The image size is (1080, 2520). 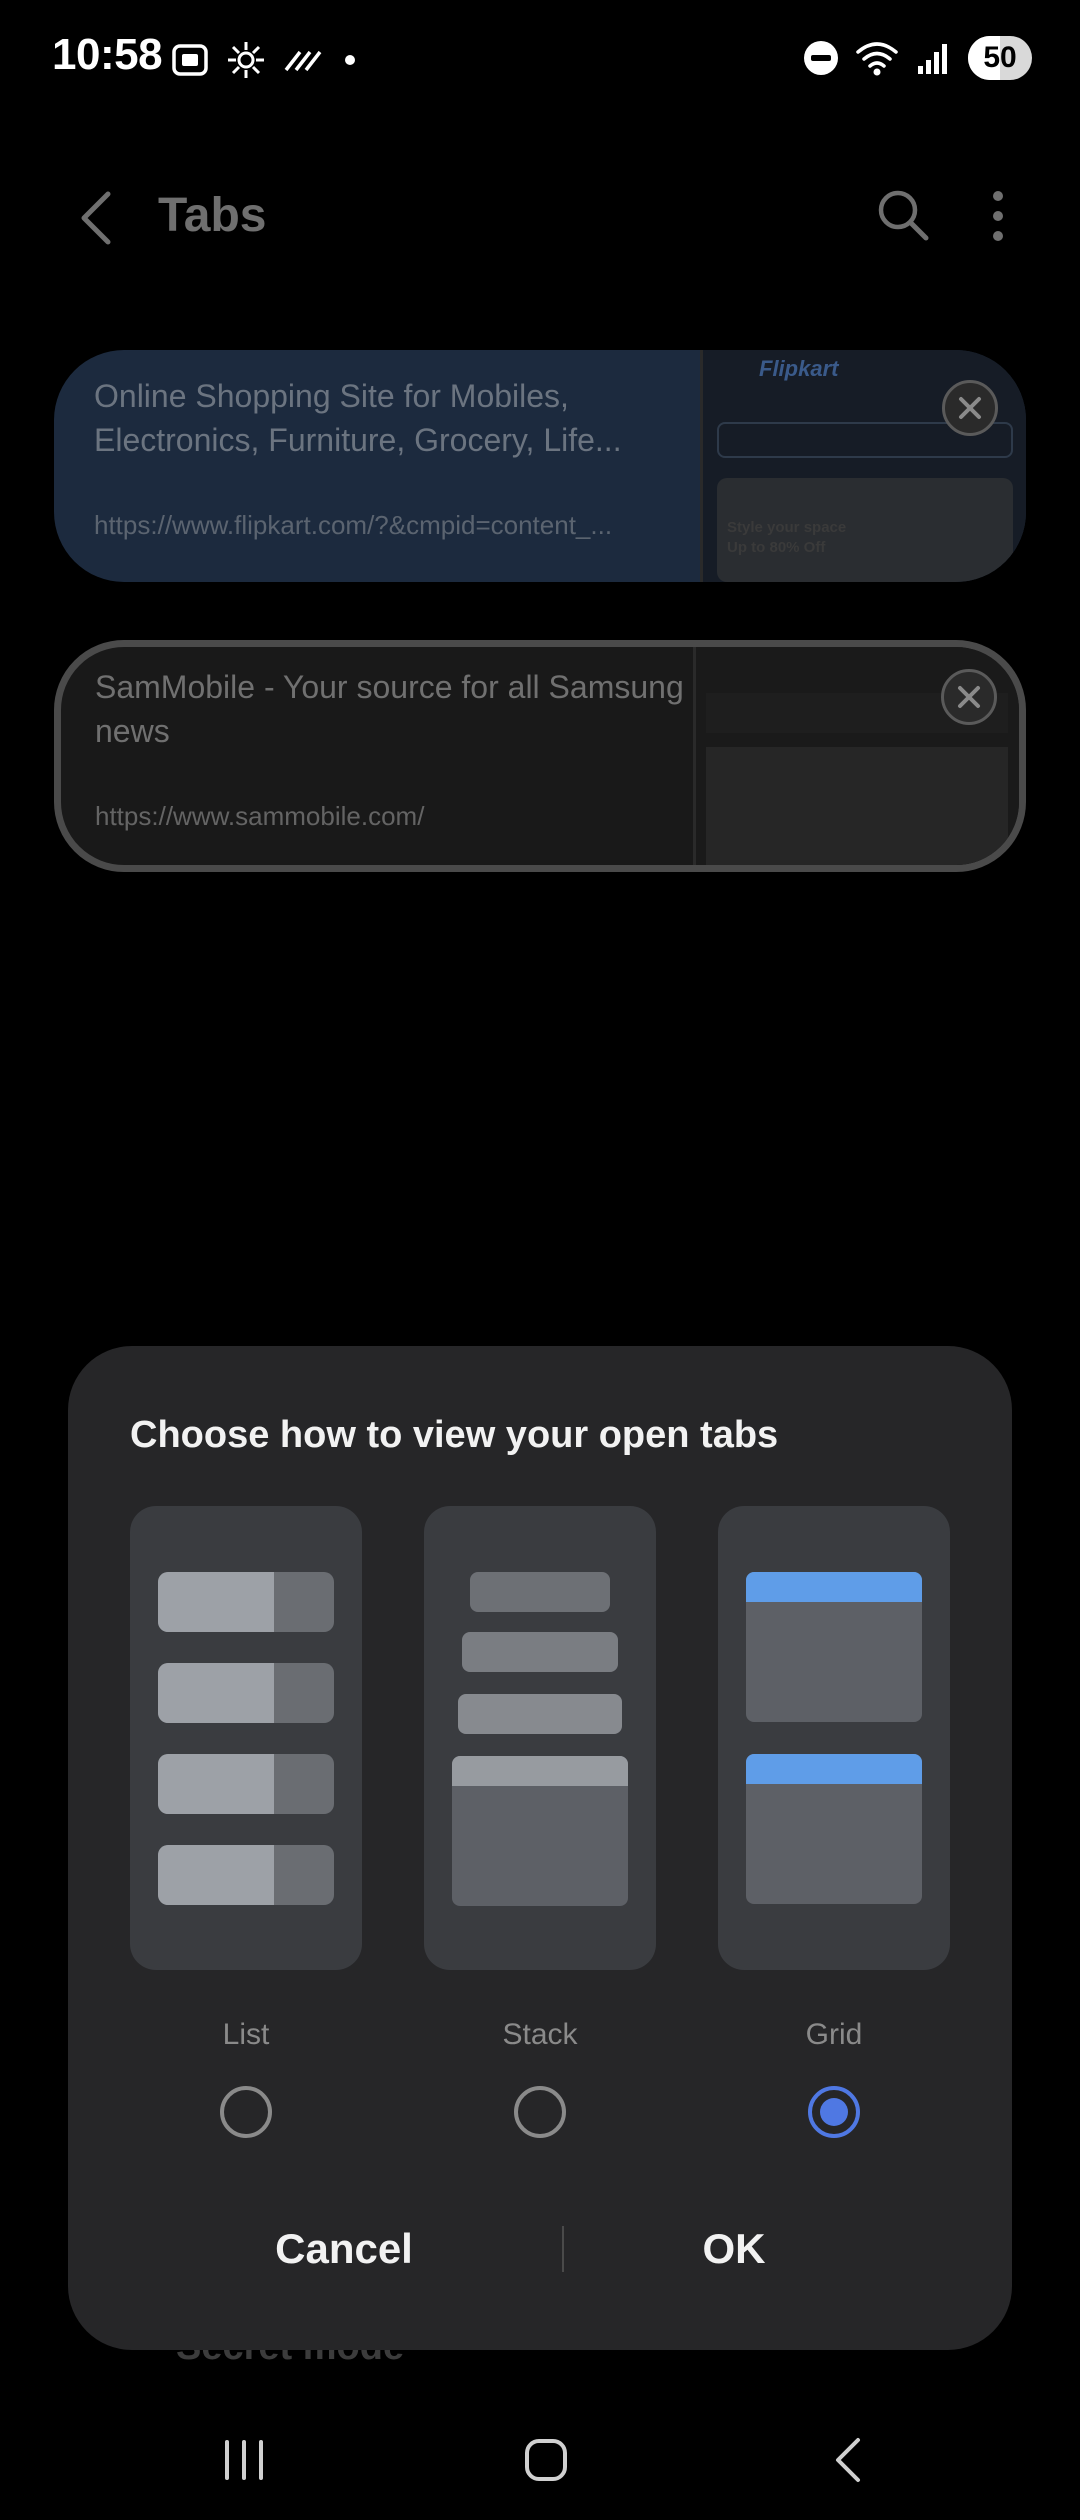 I want to click on option-list: List, so click(x=246, y=1822).